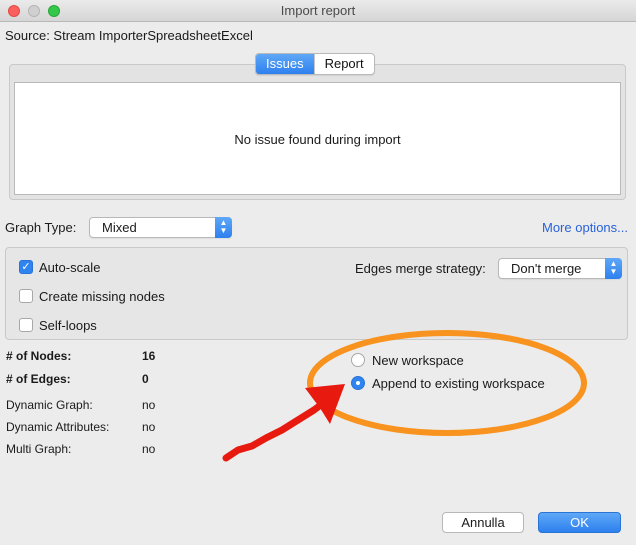 The image size is (636, 545). I want to click on dynamic-graph-label: Dynamic Graph:, so click(49, 405).